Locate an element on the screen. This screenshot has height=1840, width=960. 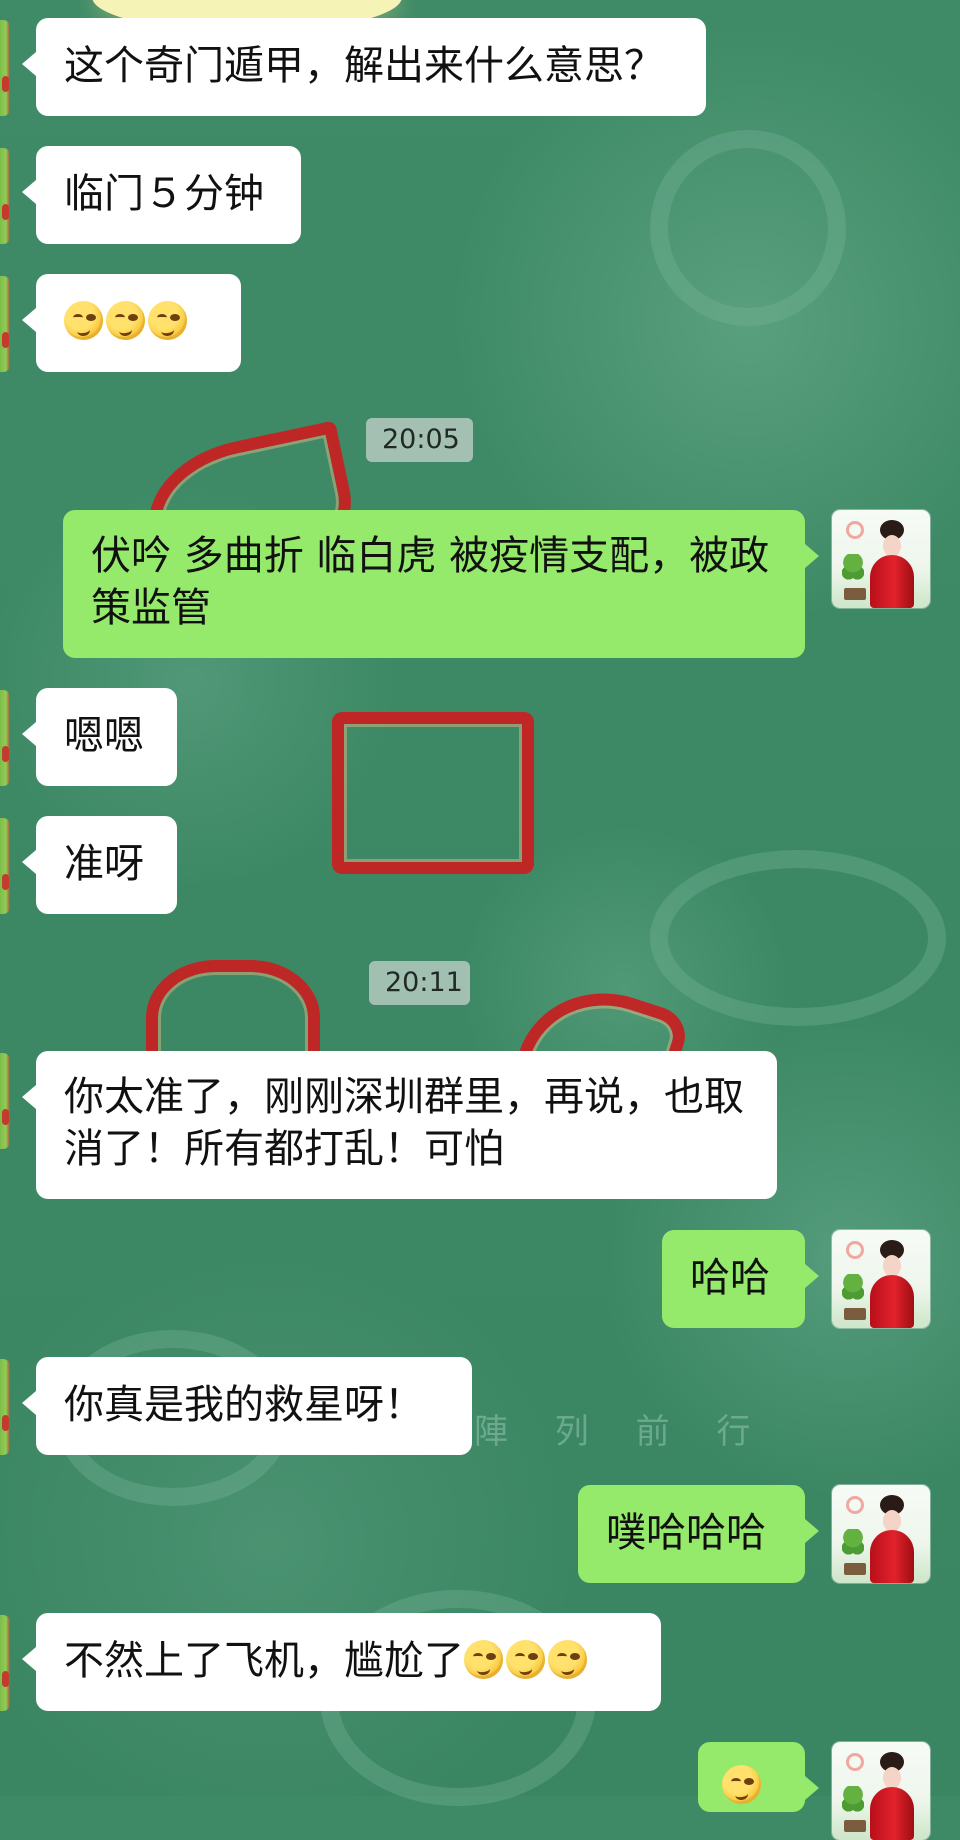
incoming-message-bubble: 临门５分钟 is located at coordinates (161, 195).